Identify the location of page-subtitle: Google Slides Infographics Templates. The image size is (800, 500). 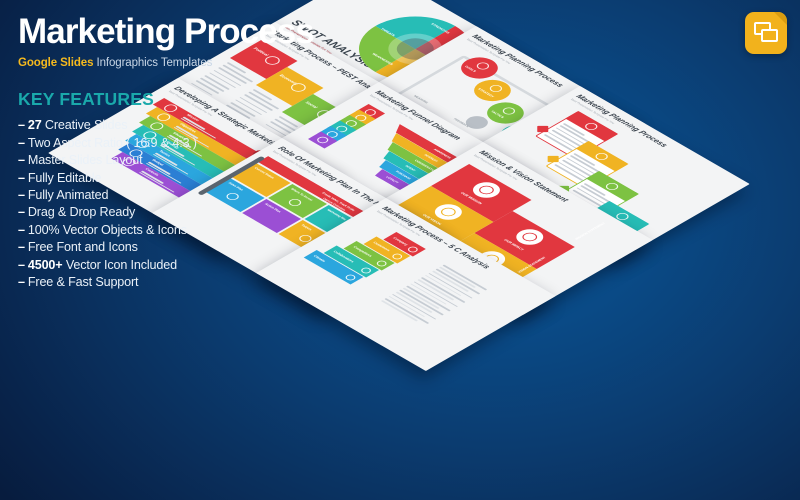
(168, 63).